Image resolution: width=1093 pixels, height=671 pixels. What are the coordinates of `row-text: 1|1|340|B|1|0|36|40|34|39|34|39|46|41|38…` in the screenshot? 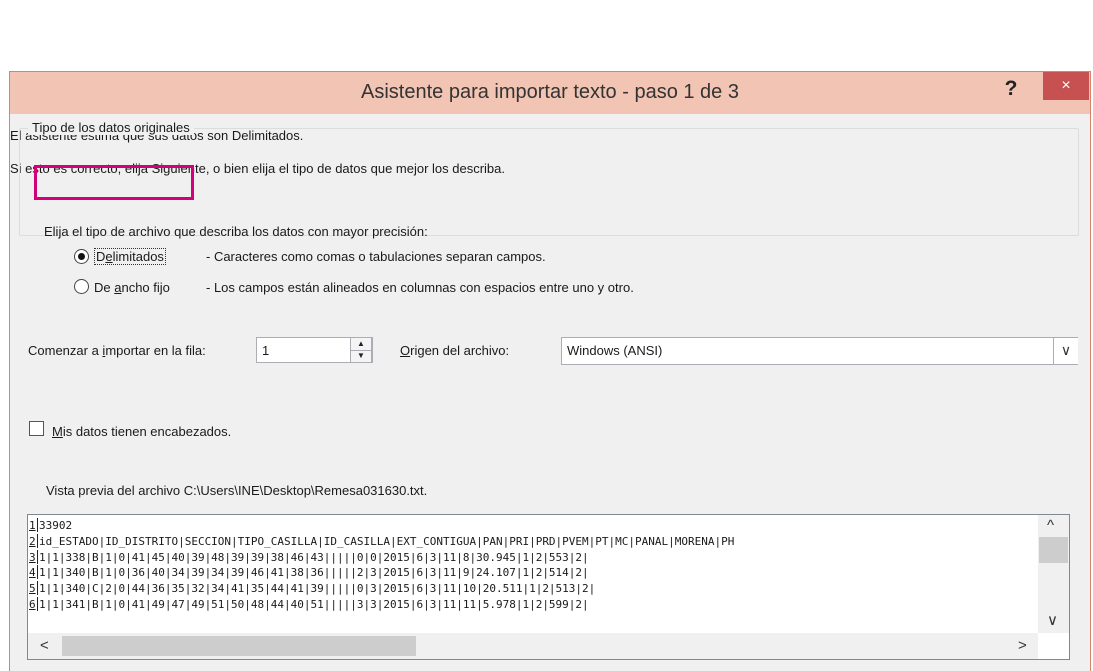 It's located at (314, 573).